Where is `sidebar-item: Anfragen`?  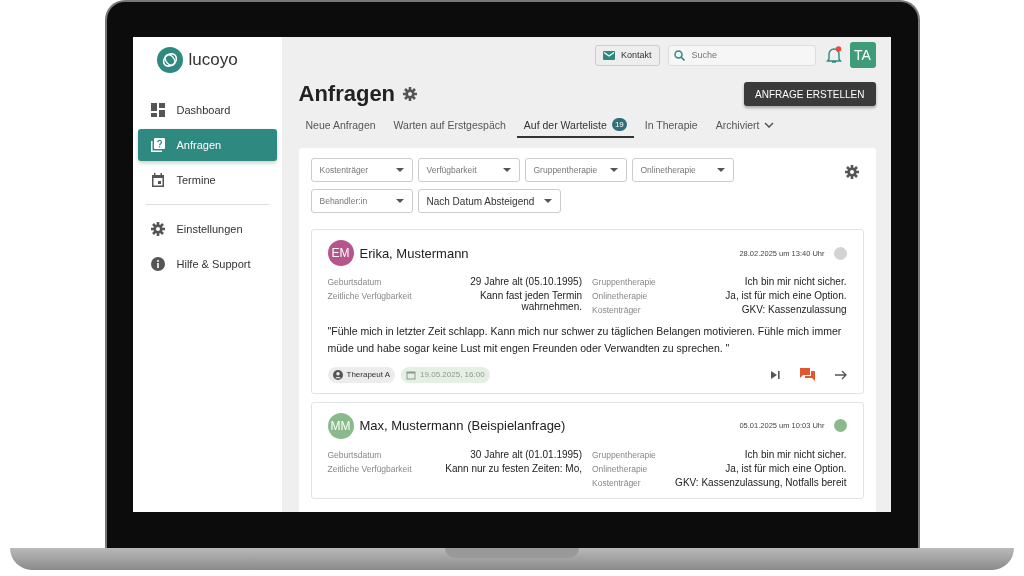 sidebar-item: Anfragen is located at coordinates (207, 145).